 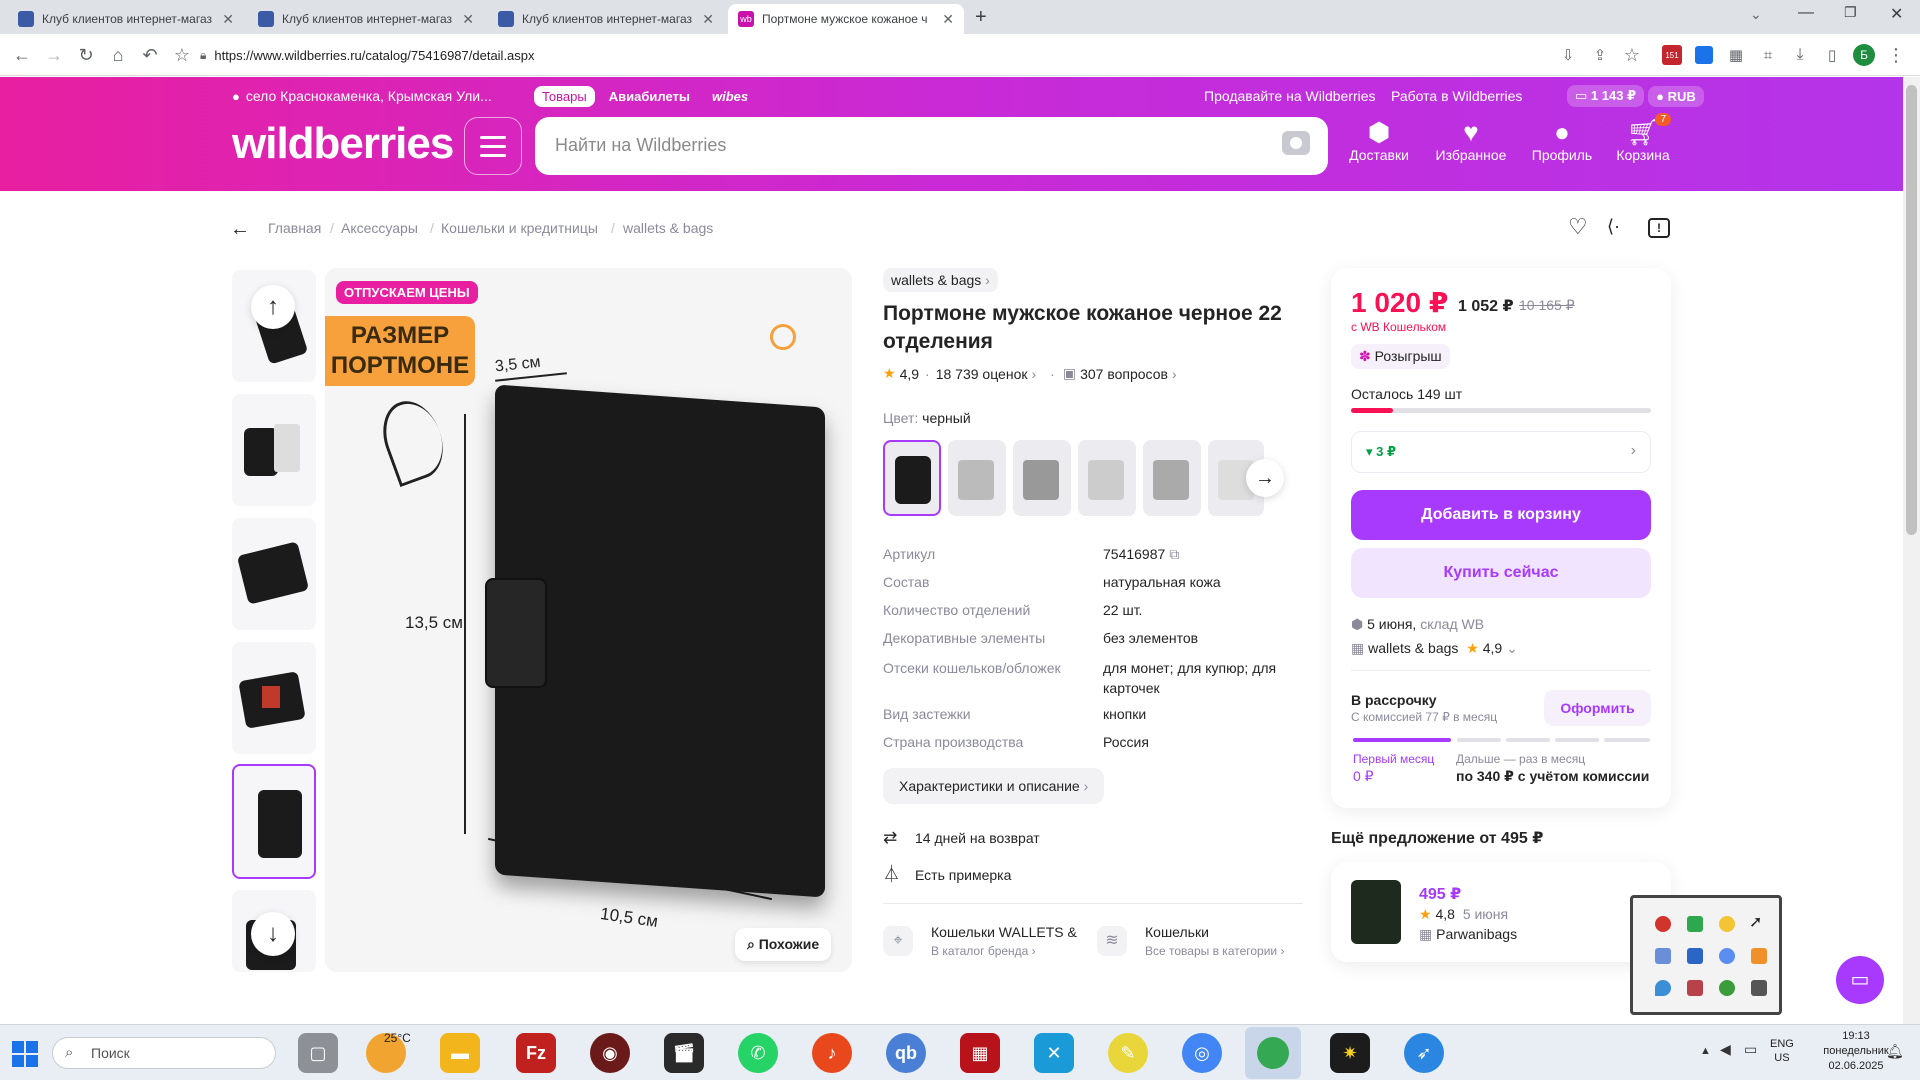 I want to click on thumbnails-up-arrow-icon: ↑, so click(x=273, y=307).